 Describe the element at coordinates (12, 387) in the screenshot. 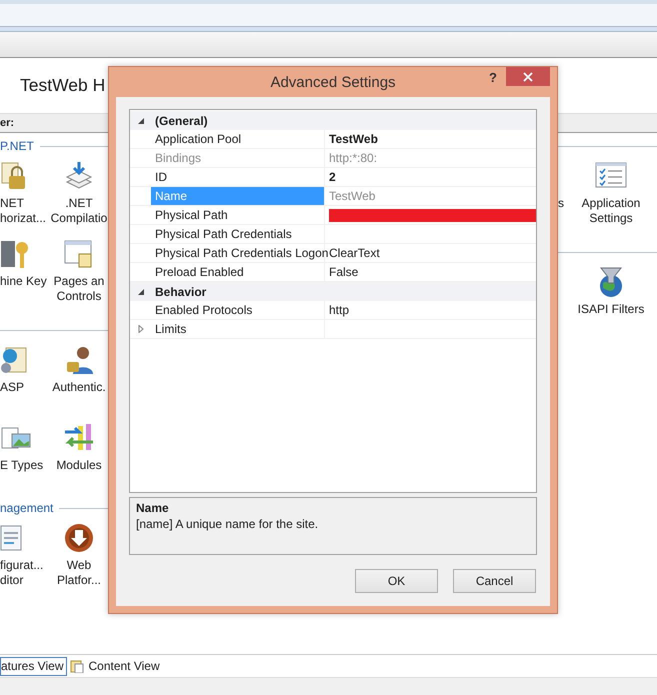

I see `feature-label: ASP` at that location.